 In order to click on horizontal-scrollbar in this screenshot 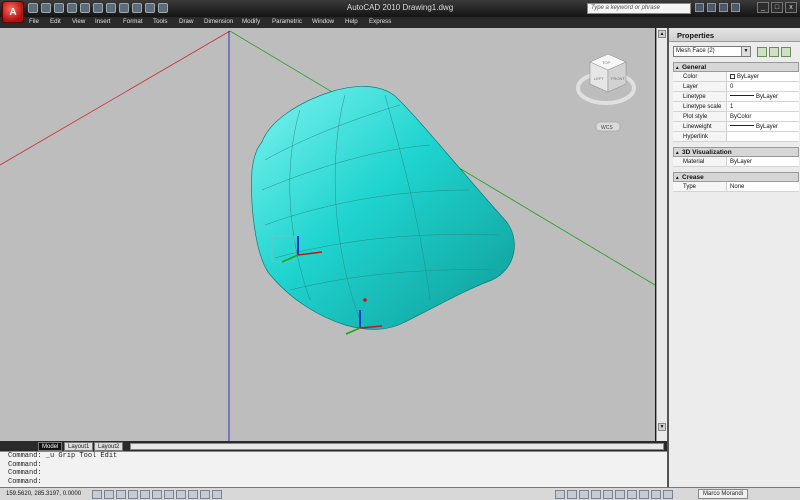, I will do `click(397, 446)`.